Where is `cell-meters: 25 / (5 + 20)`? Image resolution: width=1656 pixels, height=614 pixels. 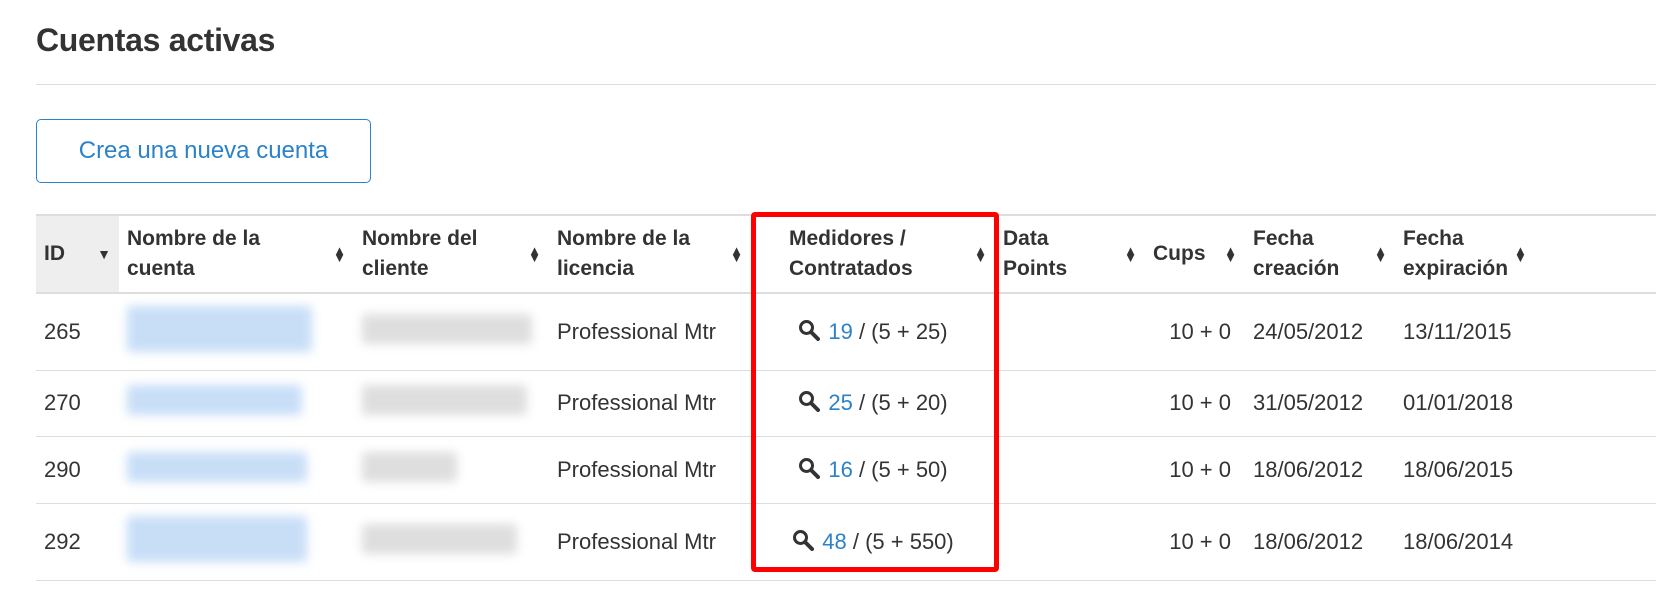
cell-meters: 25 / (5 + 20) is located at coordinates (873, 403).